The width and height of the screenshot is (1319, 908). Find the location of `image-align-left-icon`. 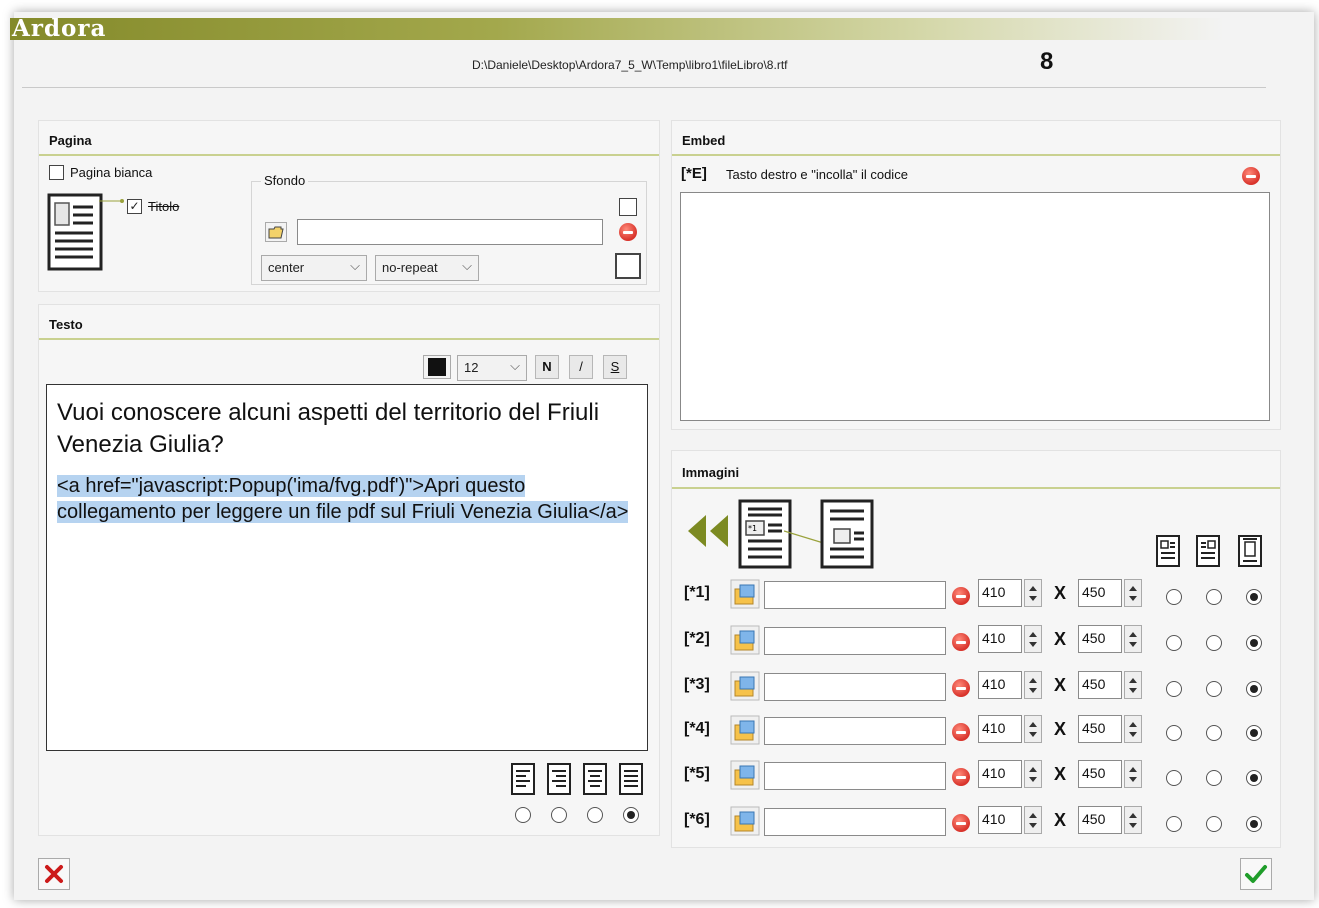

image-align-left-icon is located at coordinates (1168, 551).